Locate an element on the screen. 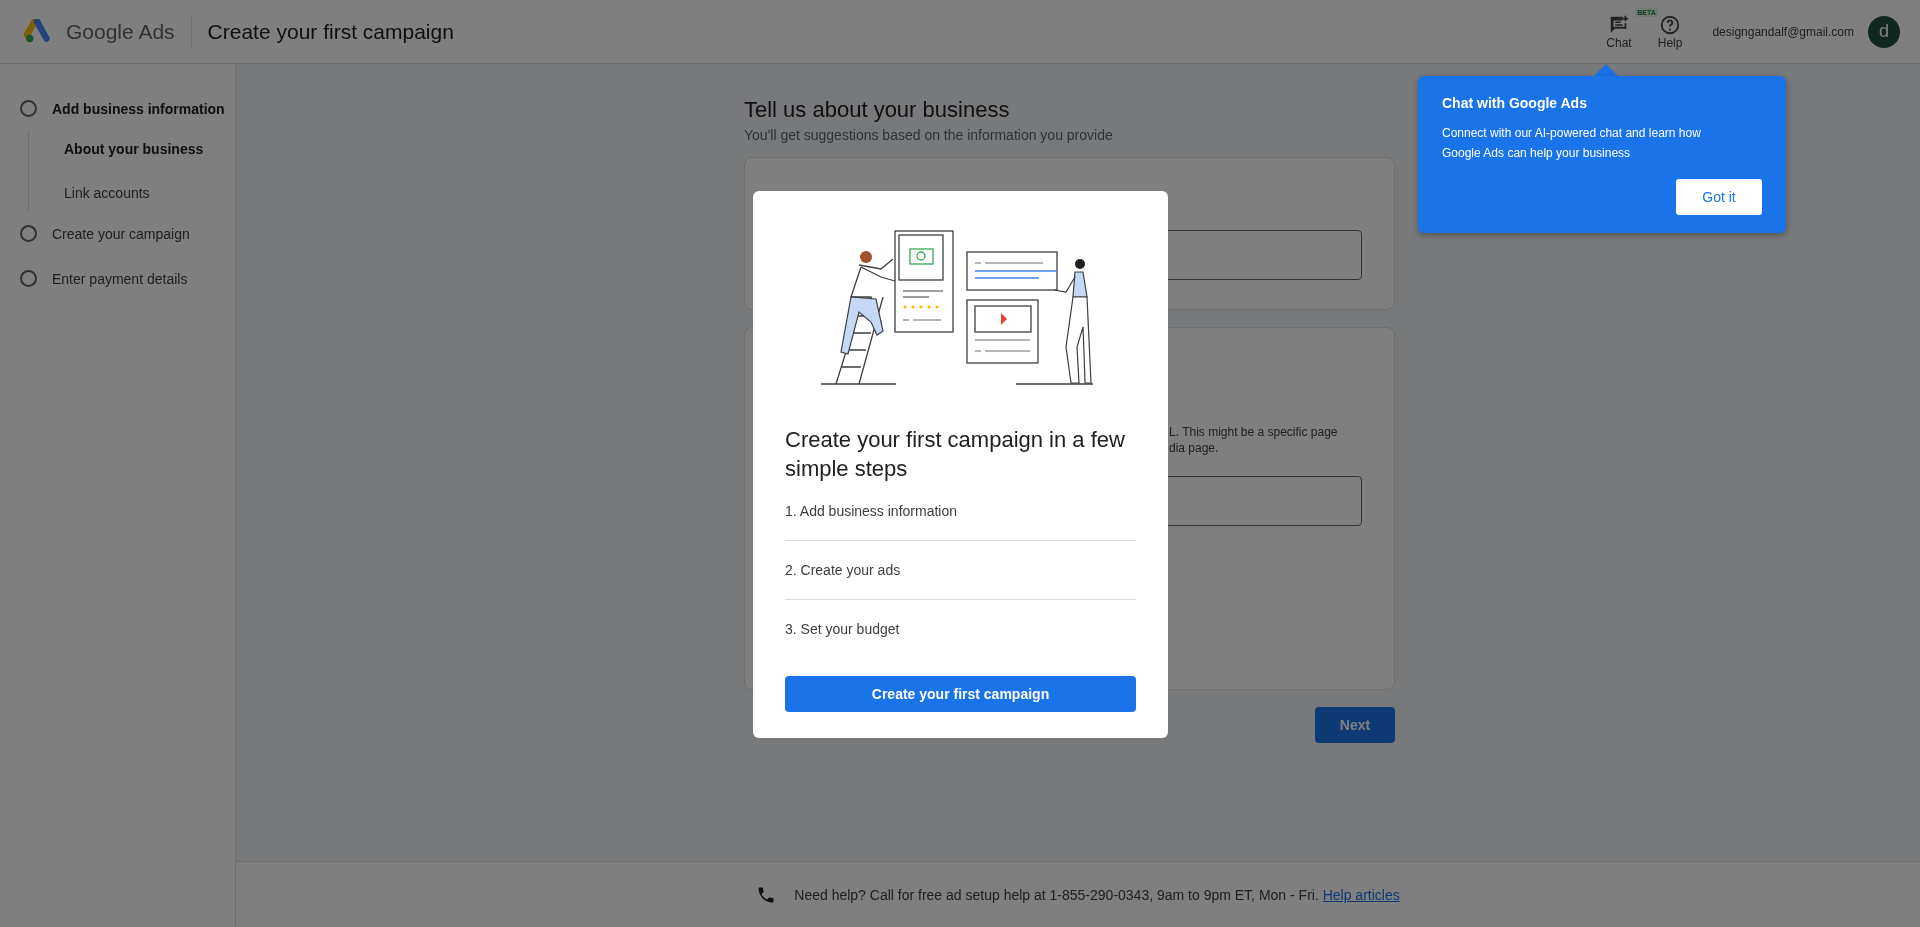 The height and width of the screenshot is (927, 1920). help-icon is located at coordinates (1670, 24).